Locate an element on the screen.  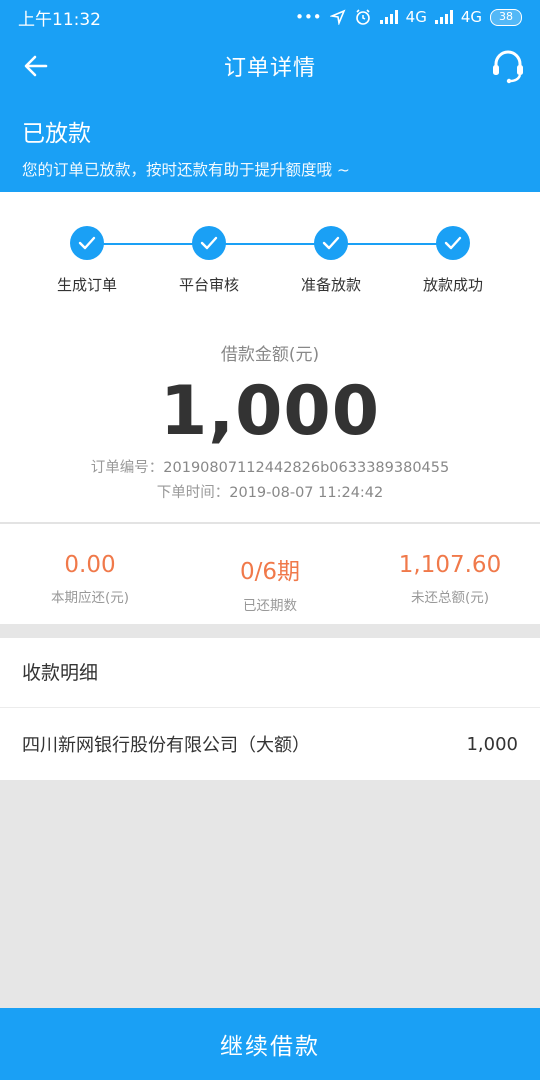
alarm-icon is located at coordinates (362, 17).